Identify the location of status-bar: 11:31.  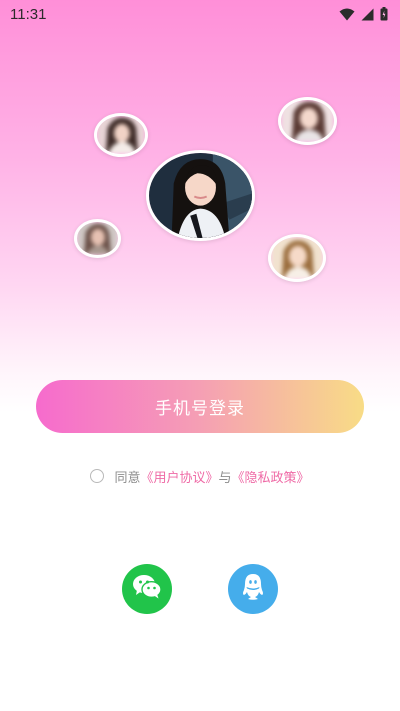
(200, 14).